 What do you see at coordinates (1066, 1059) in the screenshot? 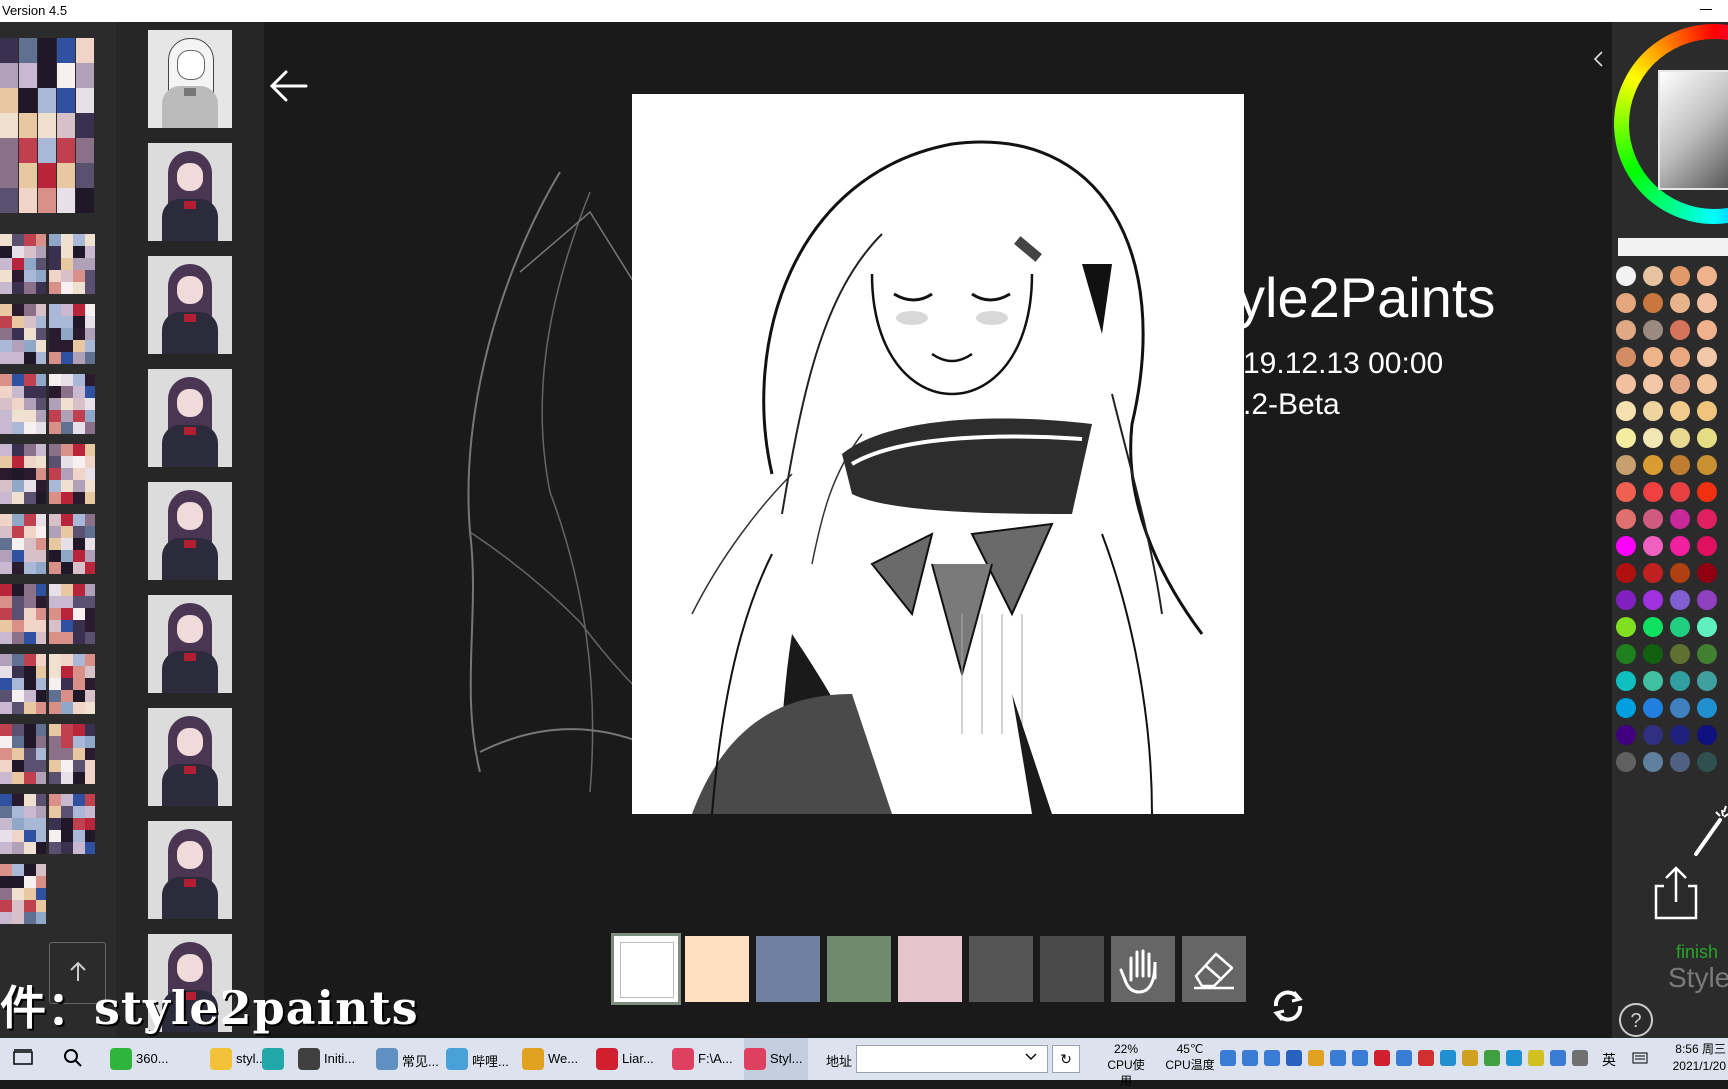
I see `address-refresh-button: ↻` at bounding box center [1066, 1059].